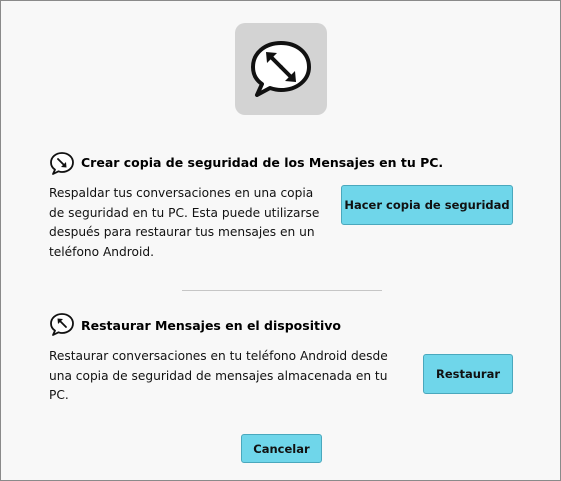  Describe the element at coordinates (62, 163) in the screenshot. I see `chat-arrow-down-right-icon` at that location.